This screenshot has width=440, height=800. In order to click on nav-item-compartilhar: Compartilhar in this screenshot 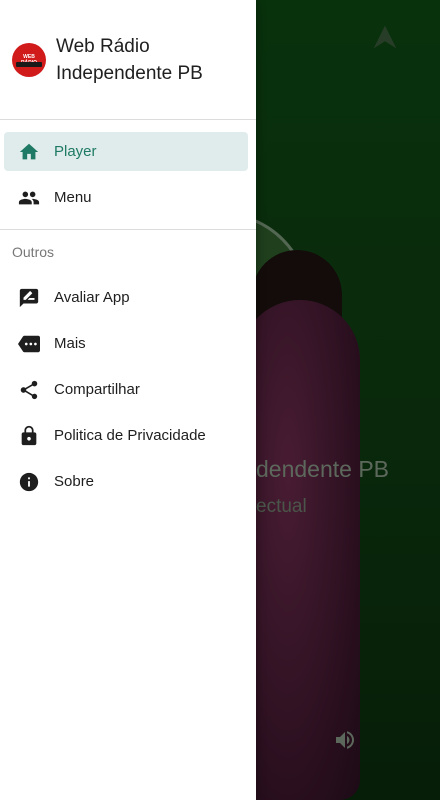, I will do `click(126, 389)`.